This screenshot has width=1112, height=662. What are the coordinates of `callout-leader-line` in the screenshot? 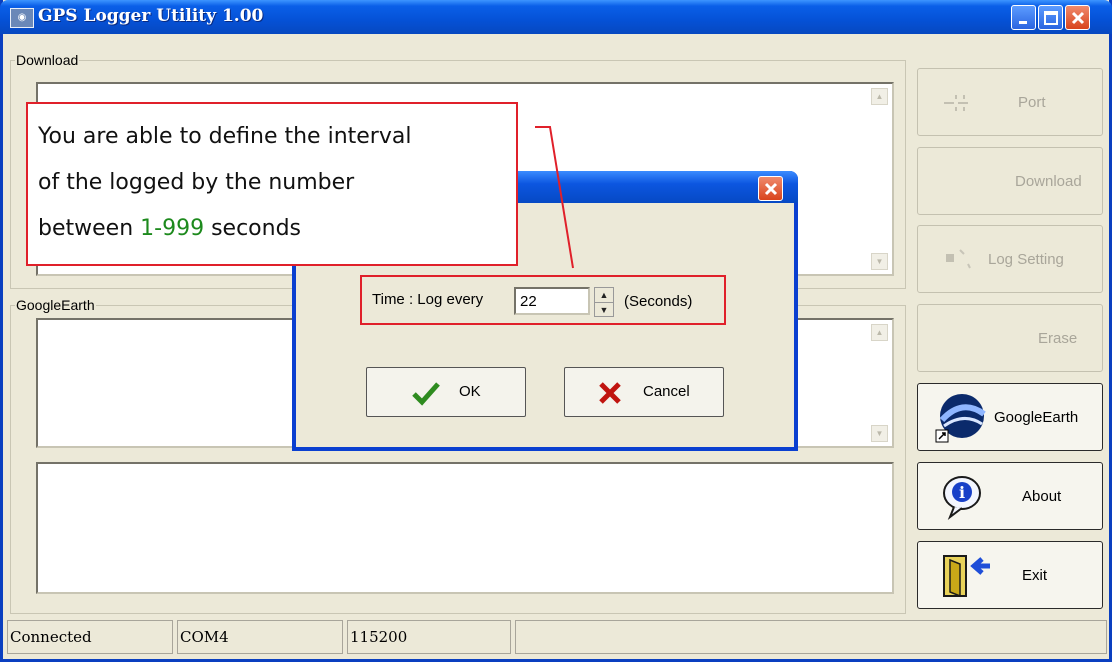 It's located at (554, 197).